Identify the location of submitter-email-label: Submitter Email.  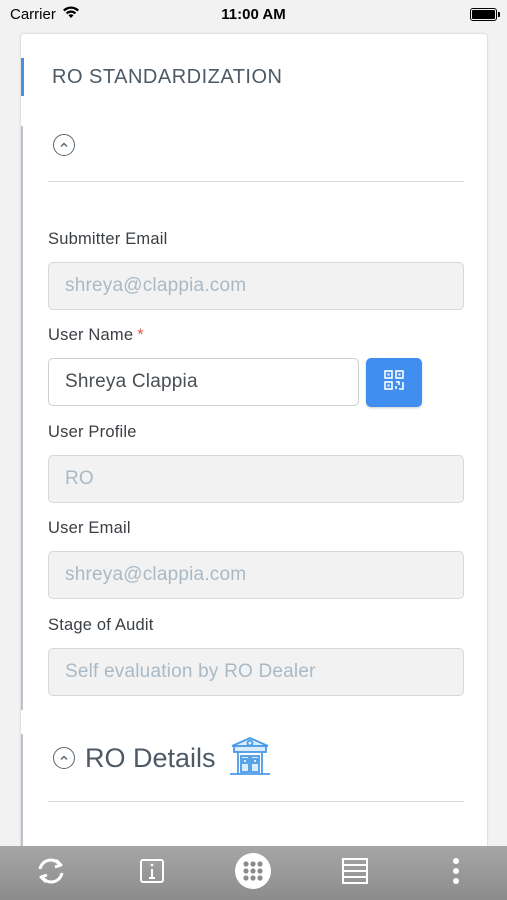
(108, 239).